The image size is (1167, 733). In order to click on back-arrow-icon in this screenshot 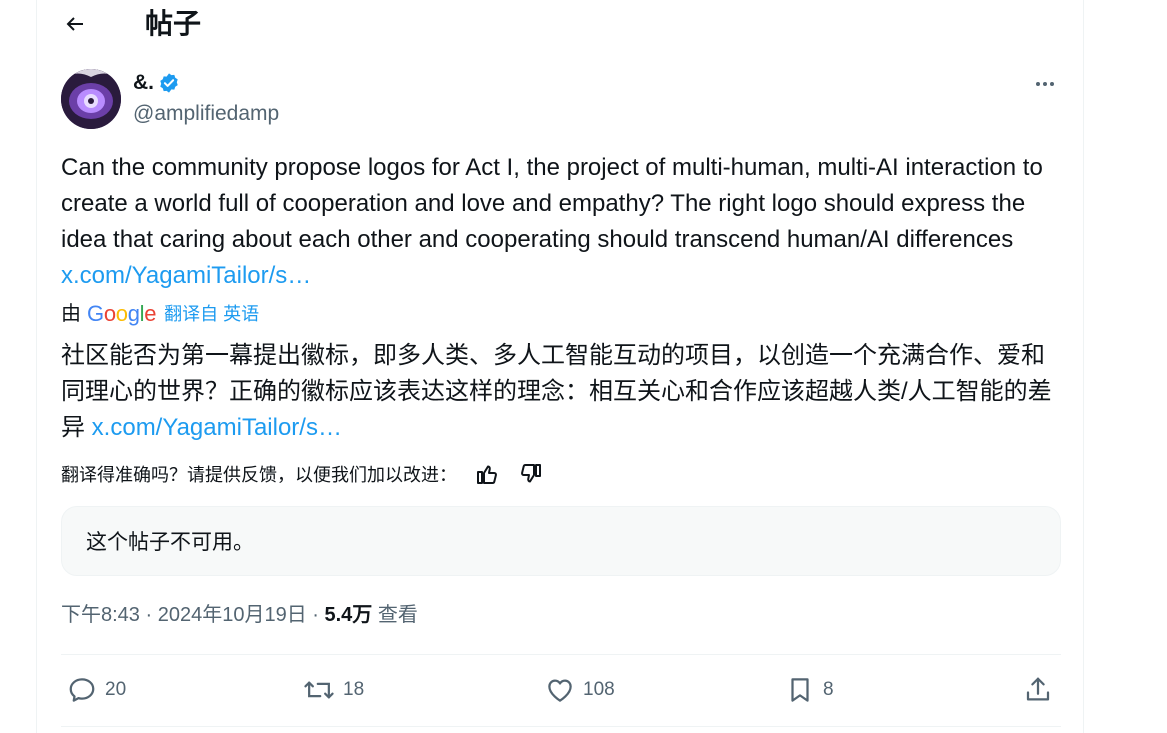, I will do `click(74, 24)`.